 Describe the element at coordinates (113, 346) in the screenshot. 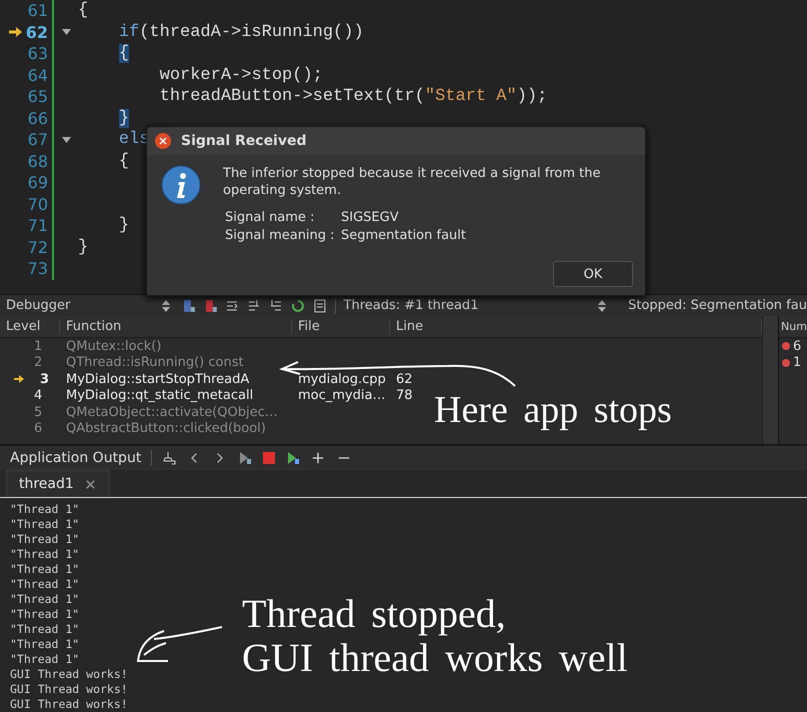

I see `function-name: QMutex::lock()` at that location.